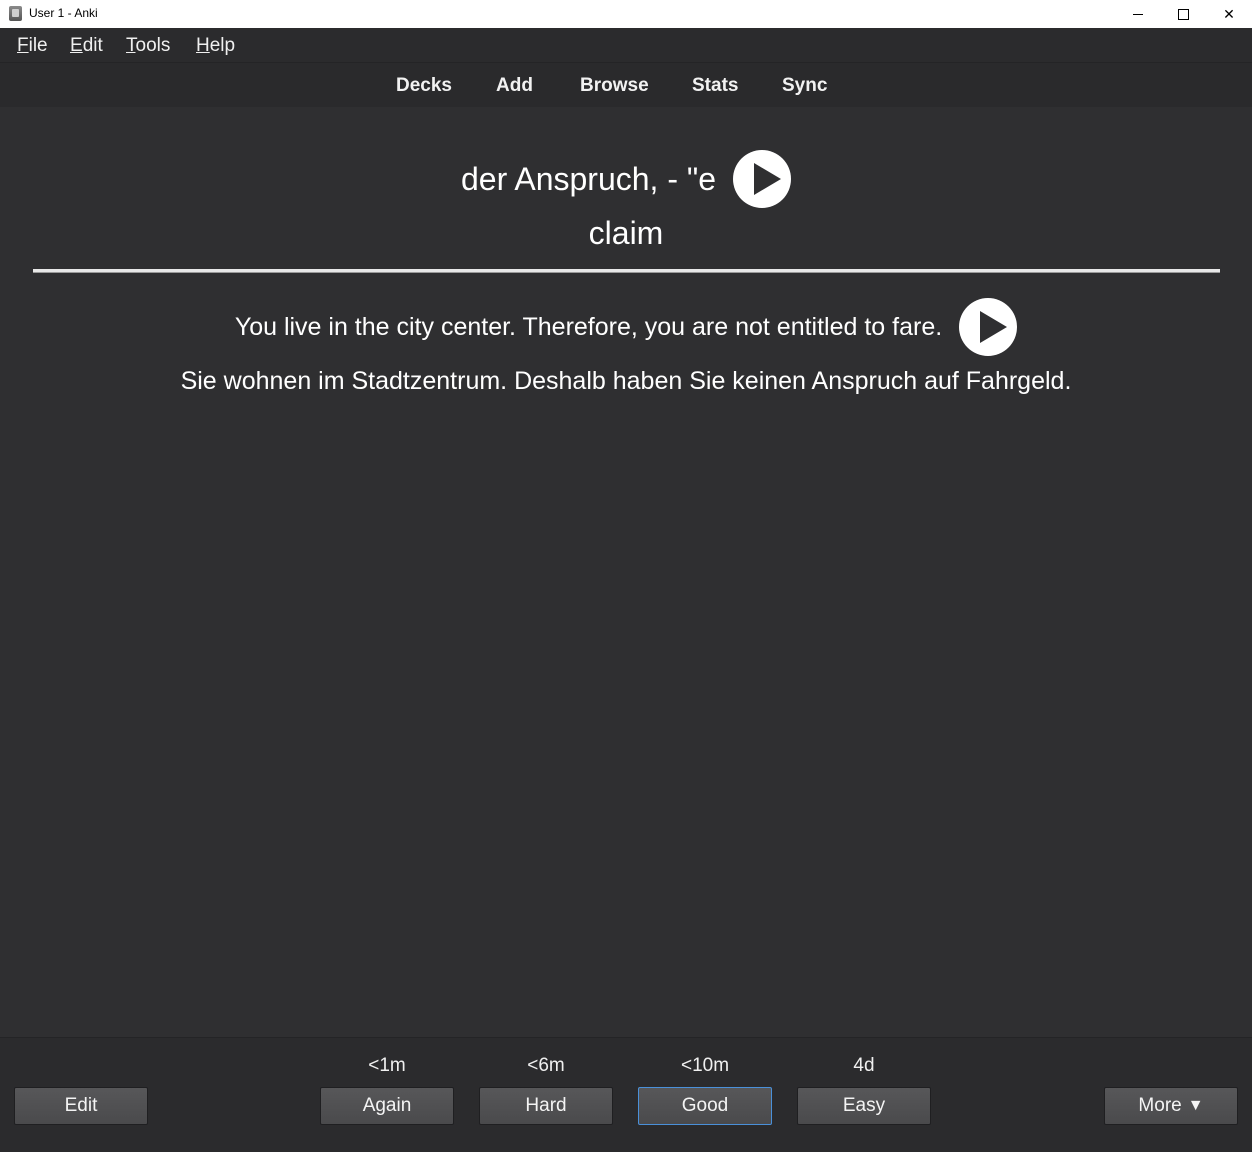  Describe the element at coordinates (626, 14) in the screenshot. I see `window-titlebar: User 1 - Anki ✕` at that location.